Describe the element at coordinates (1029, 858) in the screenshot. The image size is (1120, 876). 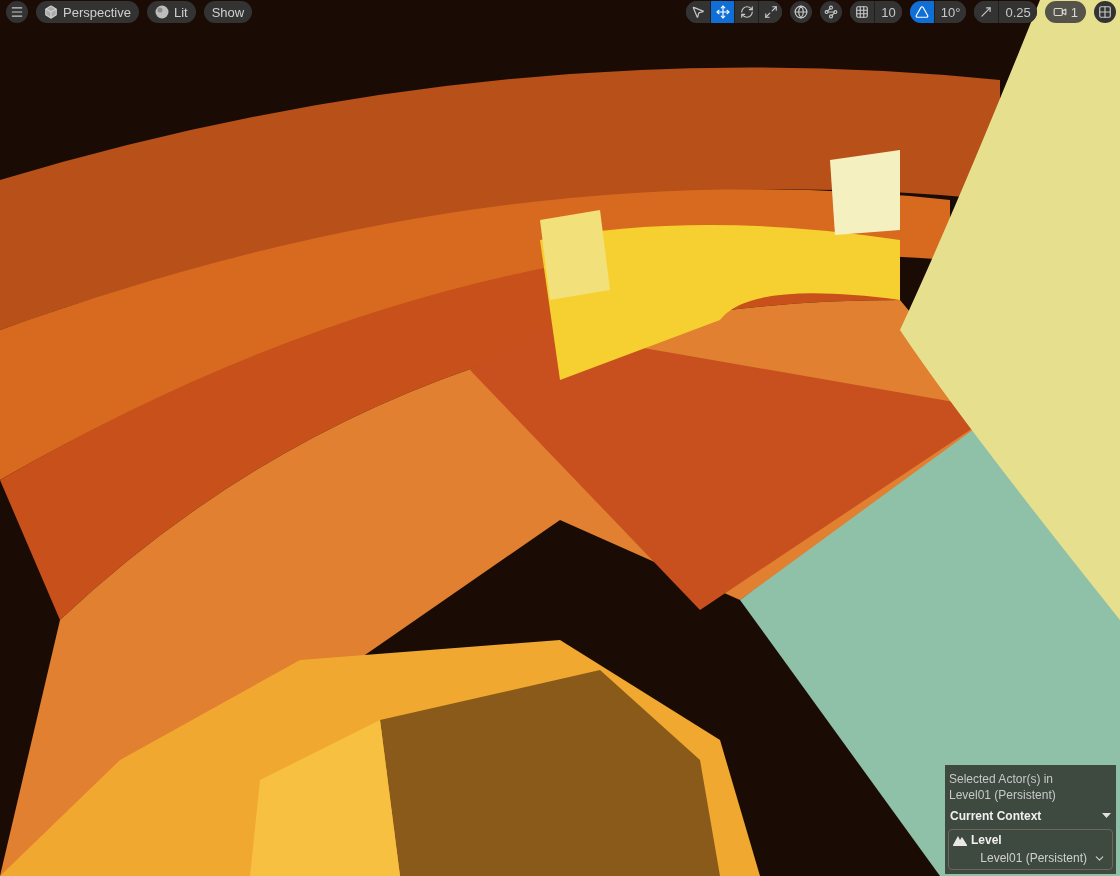
I see `level-dropdown: Level01 (Persistent)` at that location.